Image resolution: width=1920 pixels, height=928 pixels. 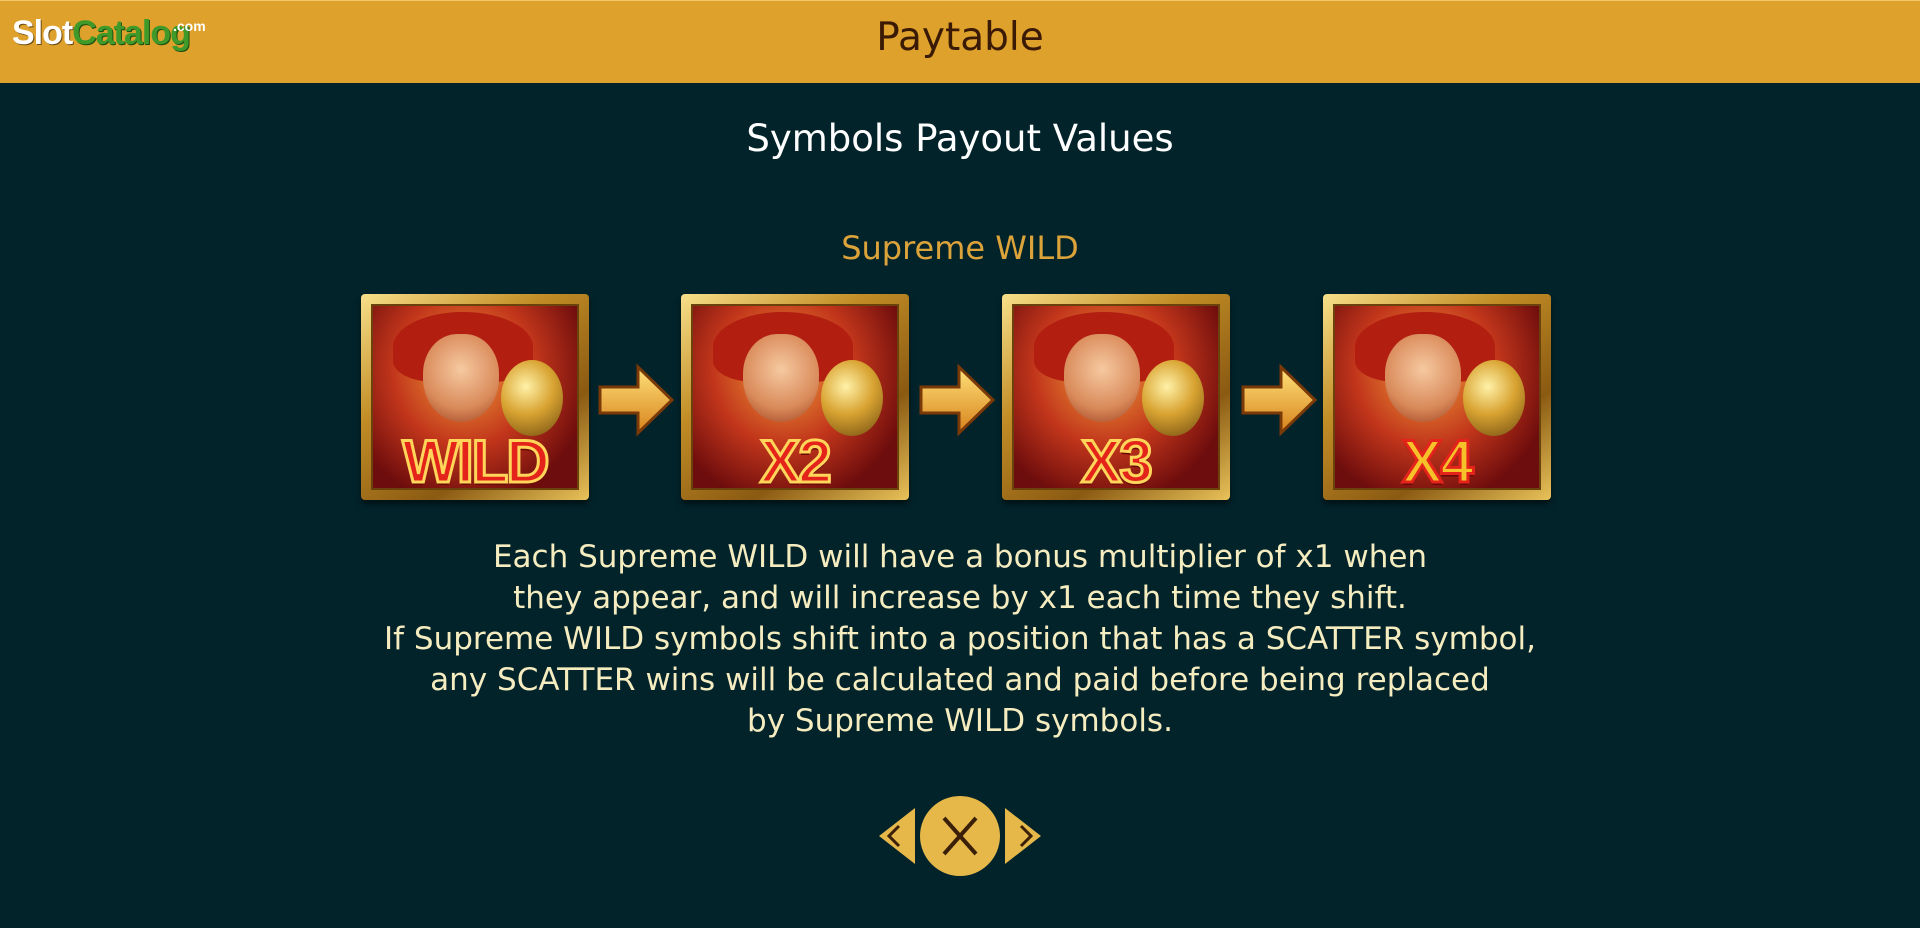 What do you see at coordinates (1023, 836) in the screenshot?
I see `chevron-right-icon` at bounding box center [1023, 836].